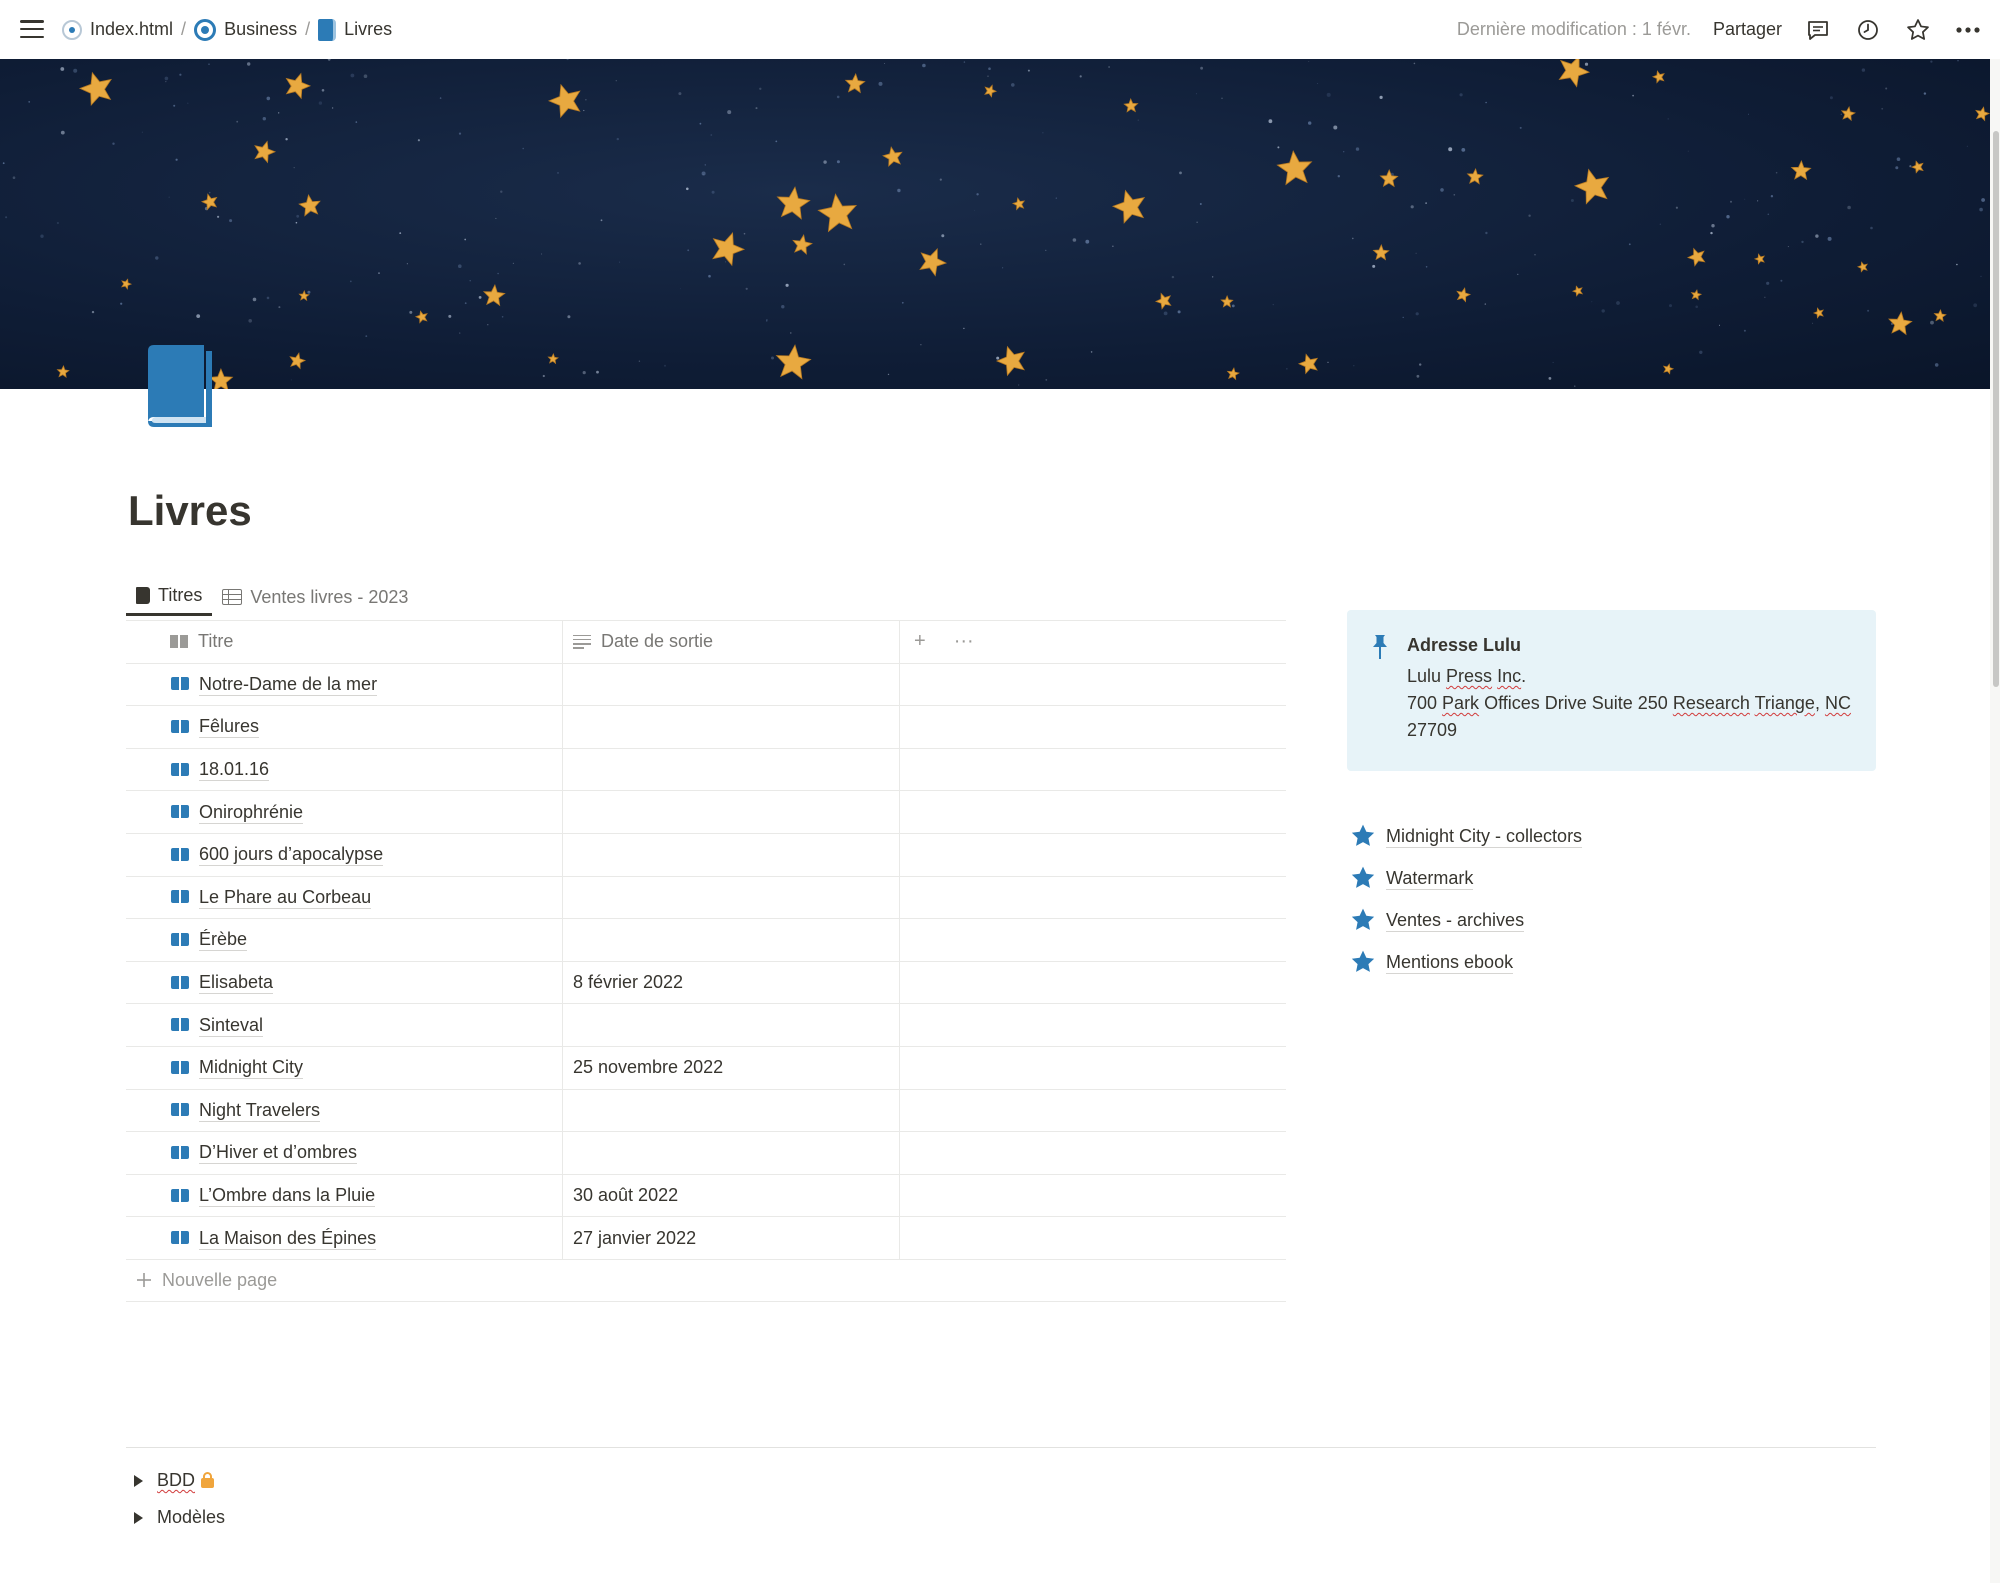 The height and width of the screenshot is (1583, 2000). What do you see at coordinates (344, 1110) in the screenshot?
I see `title-cell: Night Travelers` at bounding box center [344, 1110].